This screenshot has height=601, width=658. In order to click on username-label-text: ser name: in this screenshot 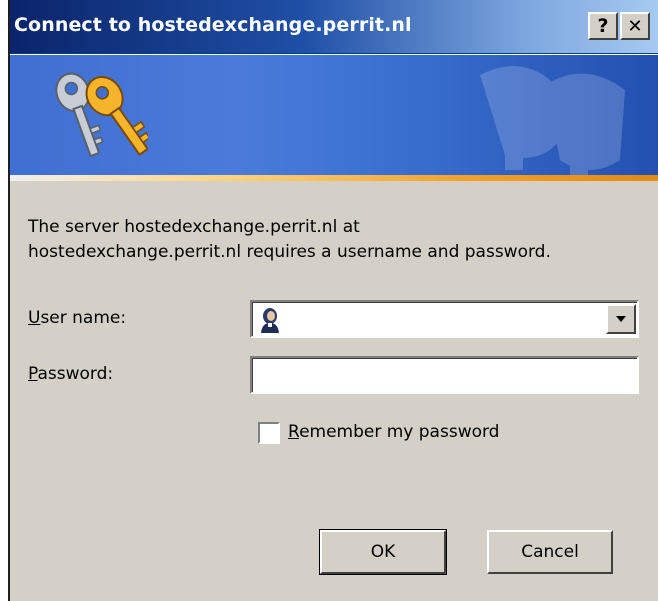, I will do `click(83, 318)`.